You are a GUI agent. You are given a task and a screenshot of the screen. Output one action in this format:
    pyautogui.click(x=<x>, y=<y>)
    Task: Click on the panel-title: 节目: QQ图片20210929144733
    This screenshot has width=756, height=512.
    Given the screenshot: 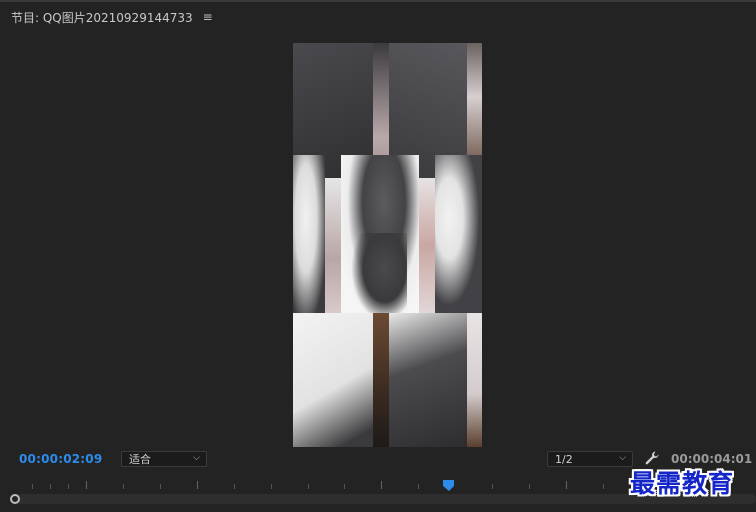 What is the action you would take?
    pyautogui.click(x=102, y=17)
    